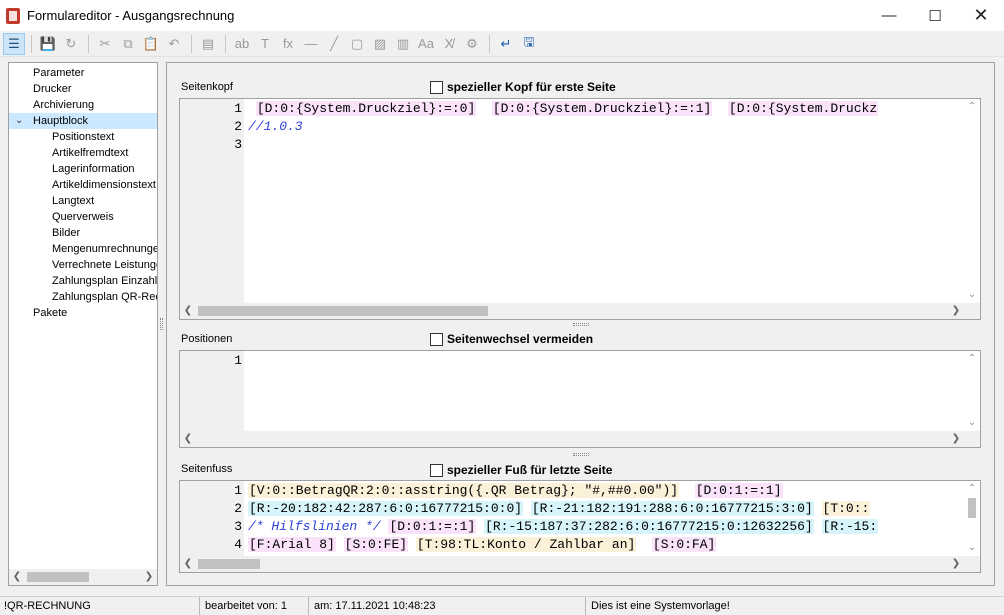  Describe the element at coordinates (83, 105) in the screenshot. I see `tree-item: Archivierung` at that location.